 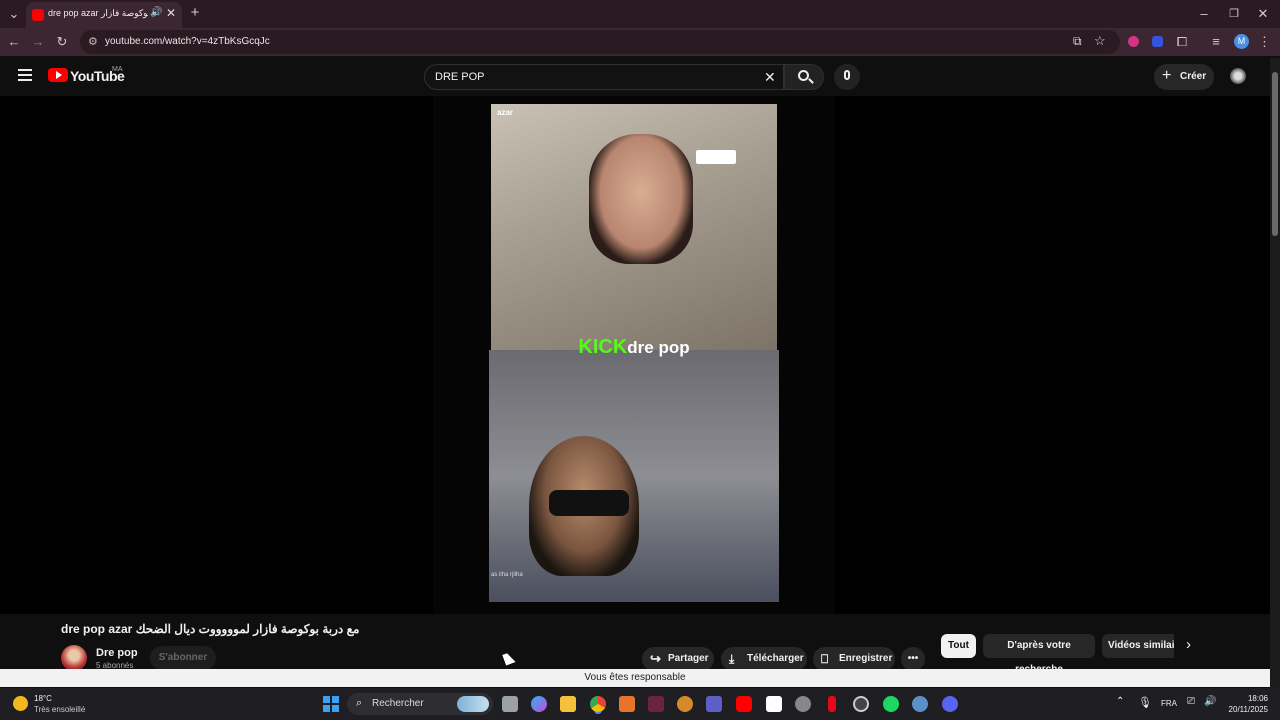 What do you see at coordinates (600, 42) in the screenshot?
I see `url-field: ⚙ youtube.com/watch?v=4zTbKsGcqJc ⧉ ☆` at bounding box center [600, 42].